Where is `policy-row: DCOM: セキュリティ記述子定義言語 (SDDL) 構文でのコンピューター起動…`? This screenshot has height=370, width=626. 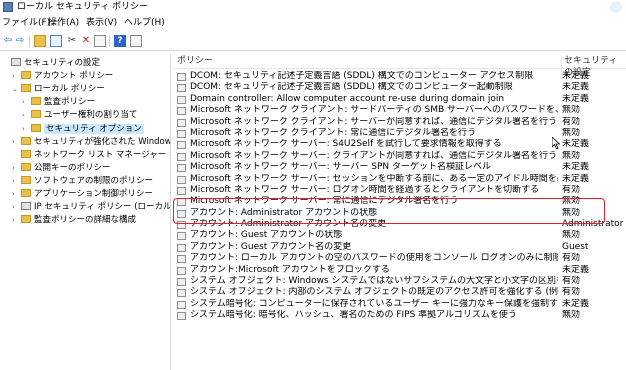
policy-row: DCOM: セキュリティ記述子定義言語 (SDDL) 構文でのコンピューター起動… is located at coordinates (399, 87).